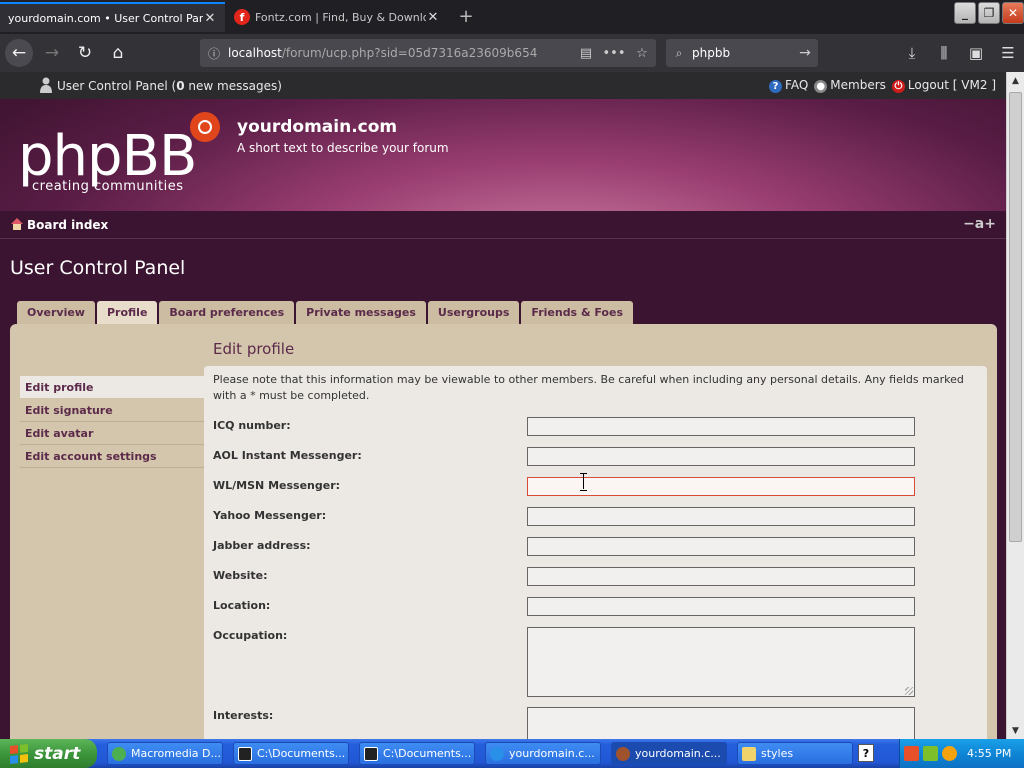 This screenshot has height=768, width=1024. I want to click on jabber-label: Jabber address:, so click(262, 545).